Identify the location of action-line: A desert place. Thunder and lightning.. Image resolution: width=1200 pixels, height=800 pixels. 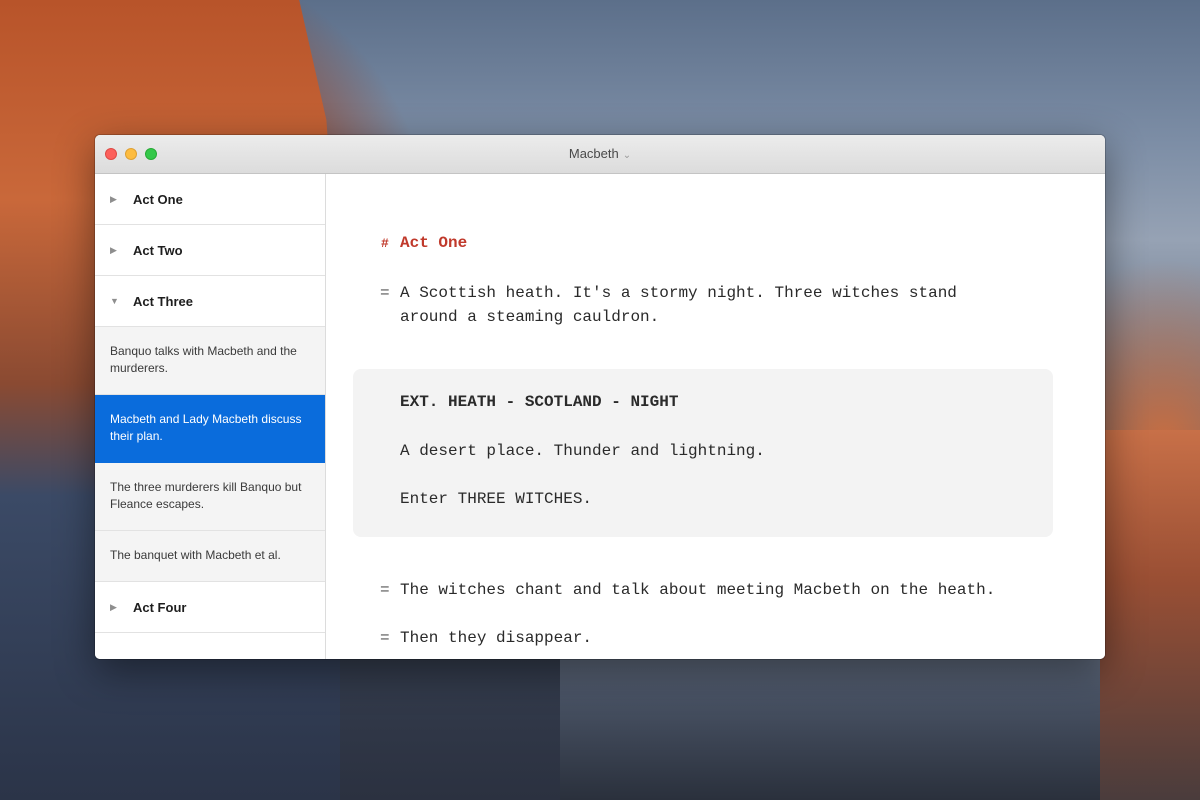
(582, 451).